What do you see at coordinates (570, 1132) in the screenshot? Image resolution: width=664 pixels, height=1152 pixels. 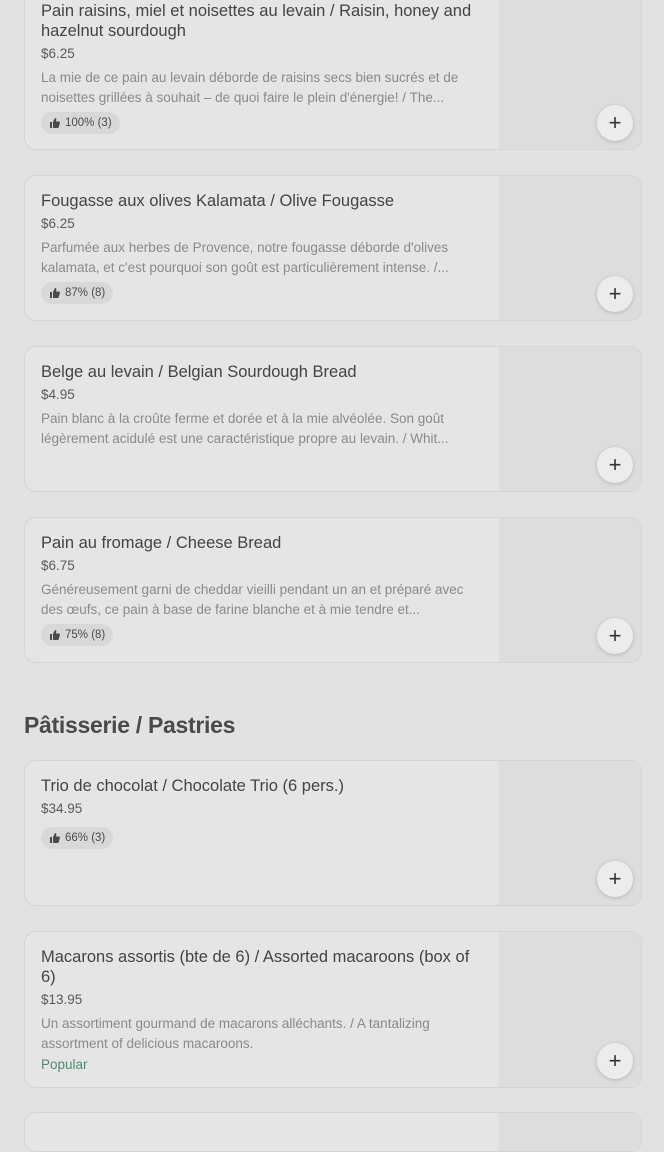 I see `item-image` at bounding box center [570, 1132].